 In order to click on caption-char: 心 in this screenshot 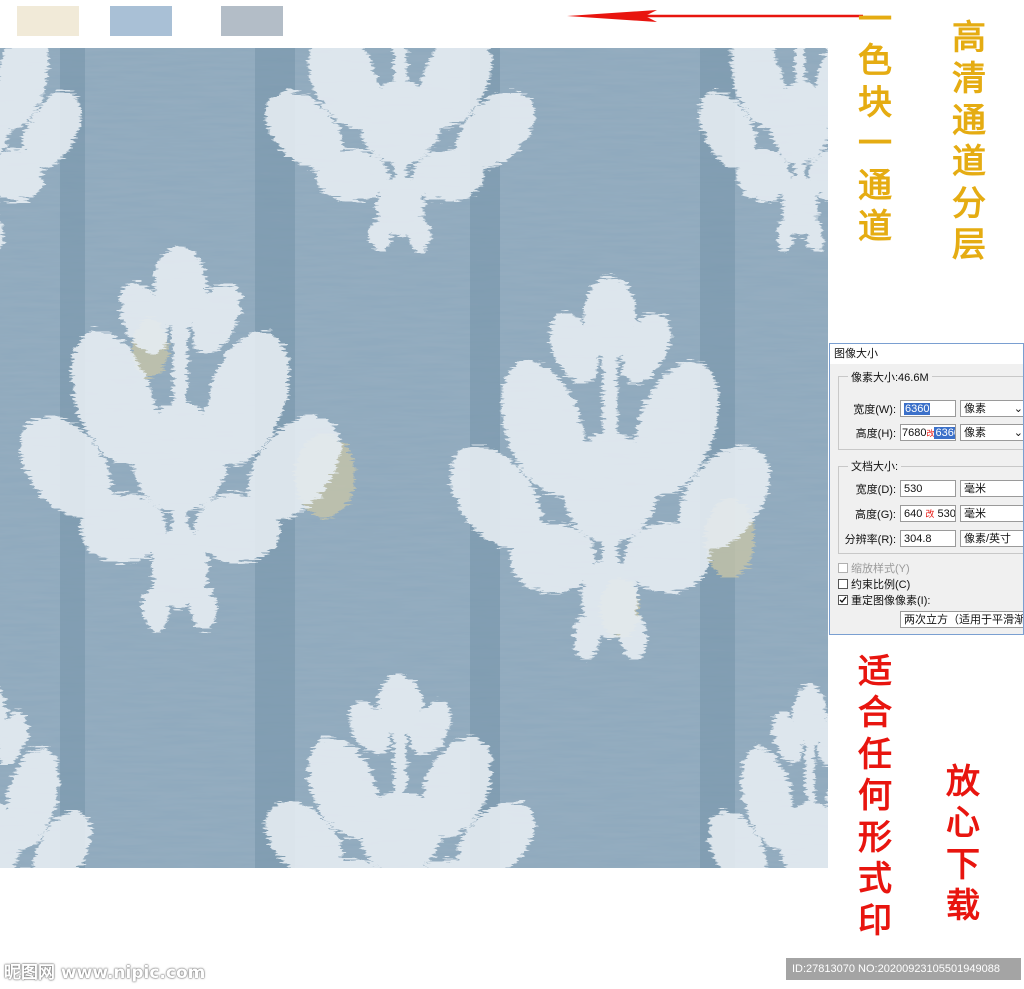, I will do `click(963, 823)`.